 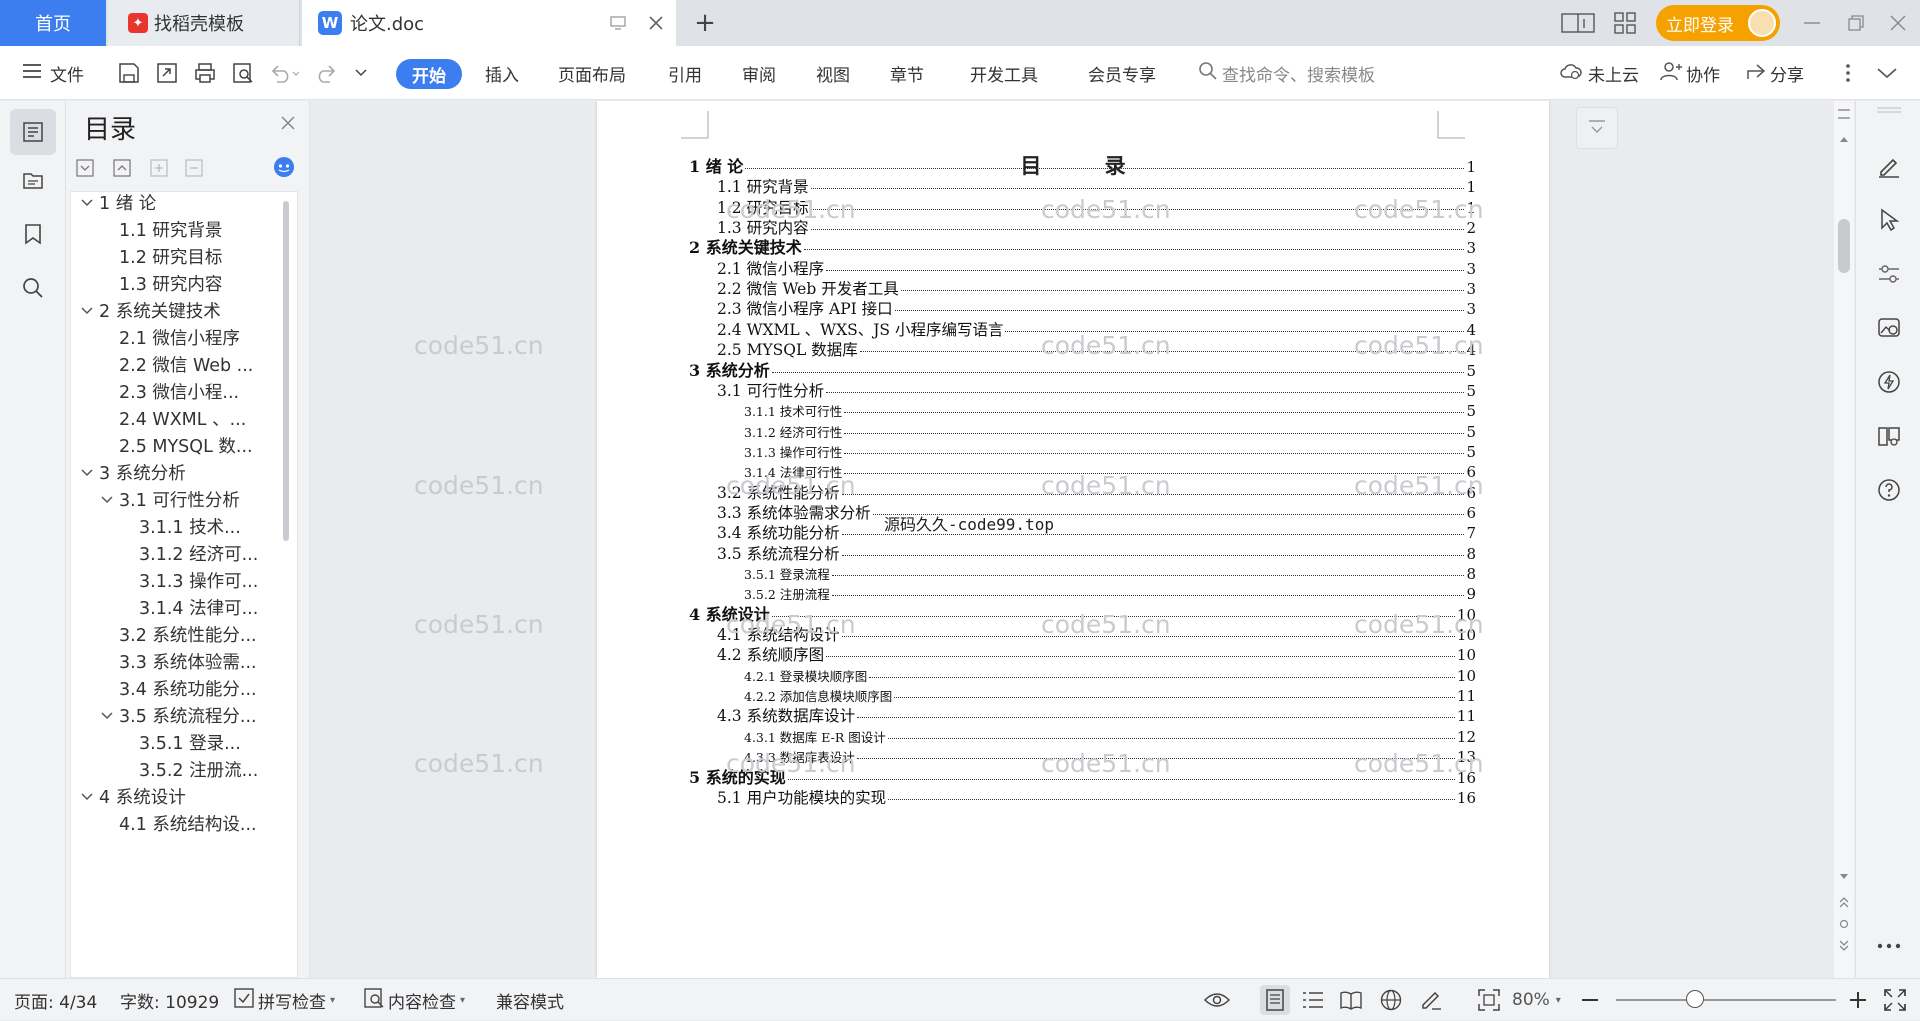 I want to click on new-tab-button: +, so click(x=705, y=23).